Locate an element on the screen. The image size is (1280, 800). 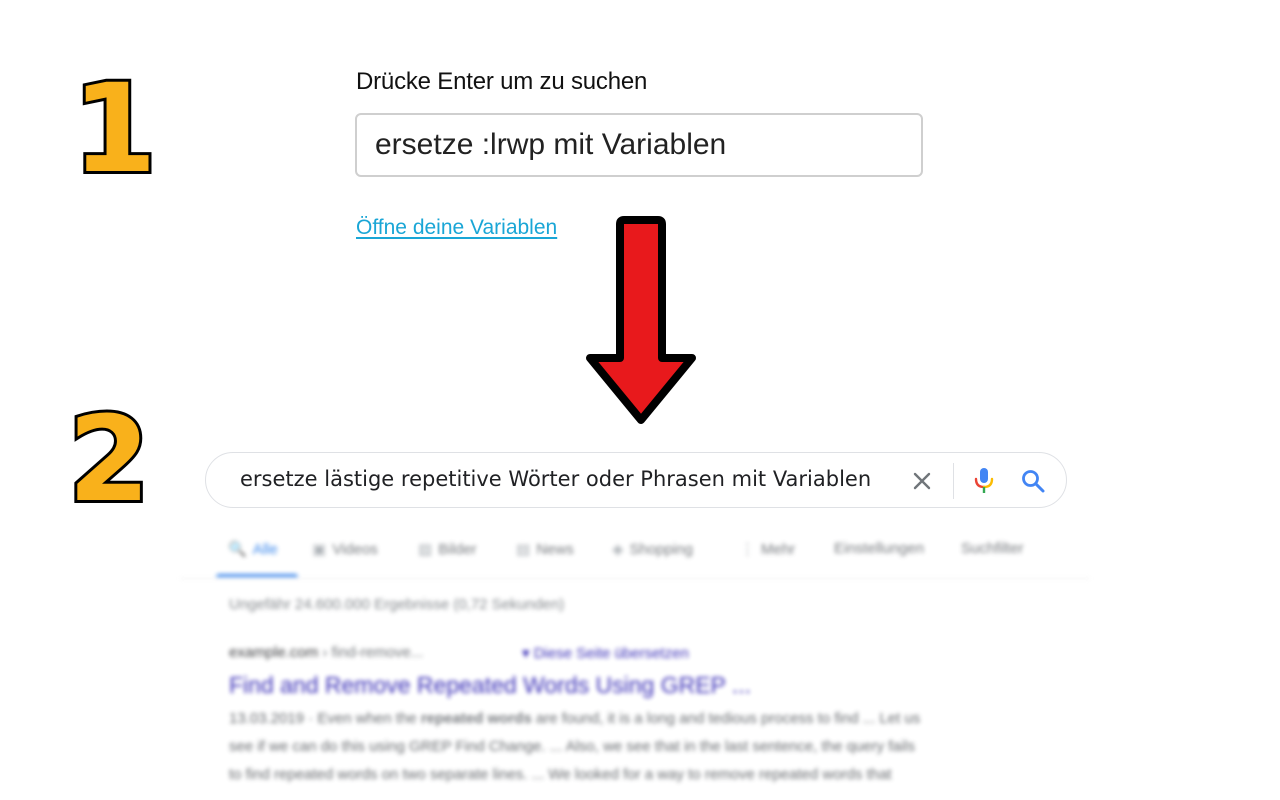
tab-label: Suchfilter is located at coordinates (992, 548).